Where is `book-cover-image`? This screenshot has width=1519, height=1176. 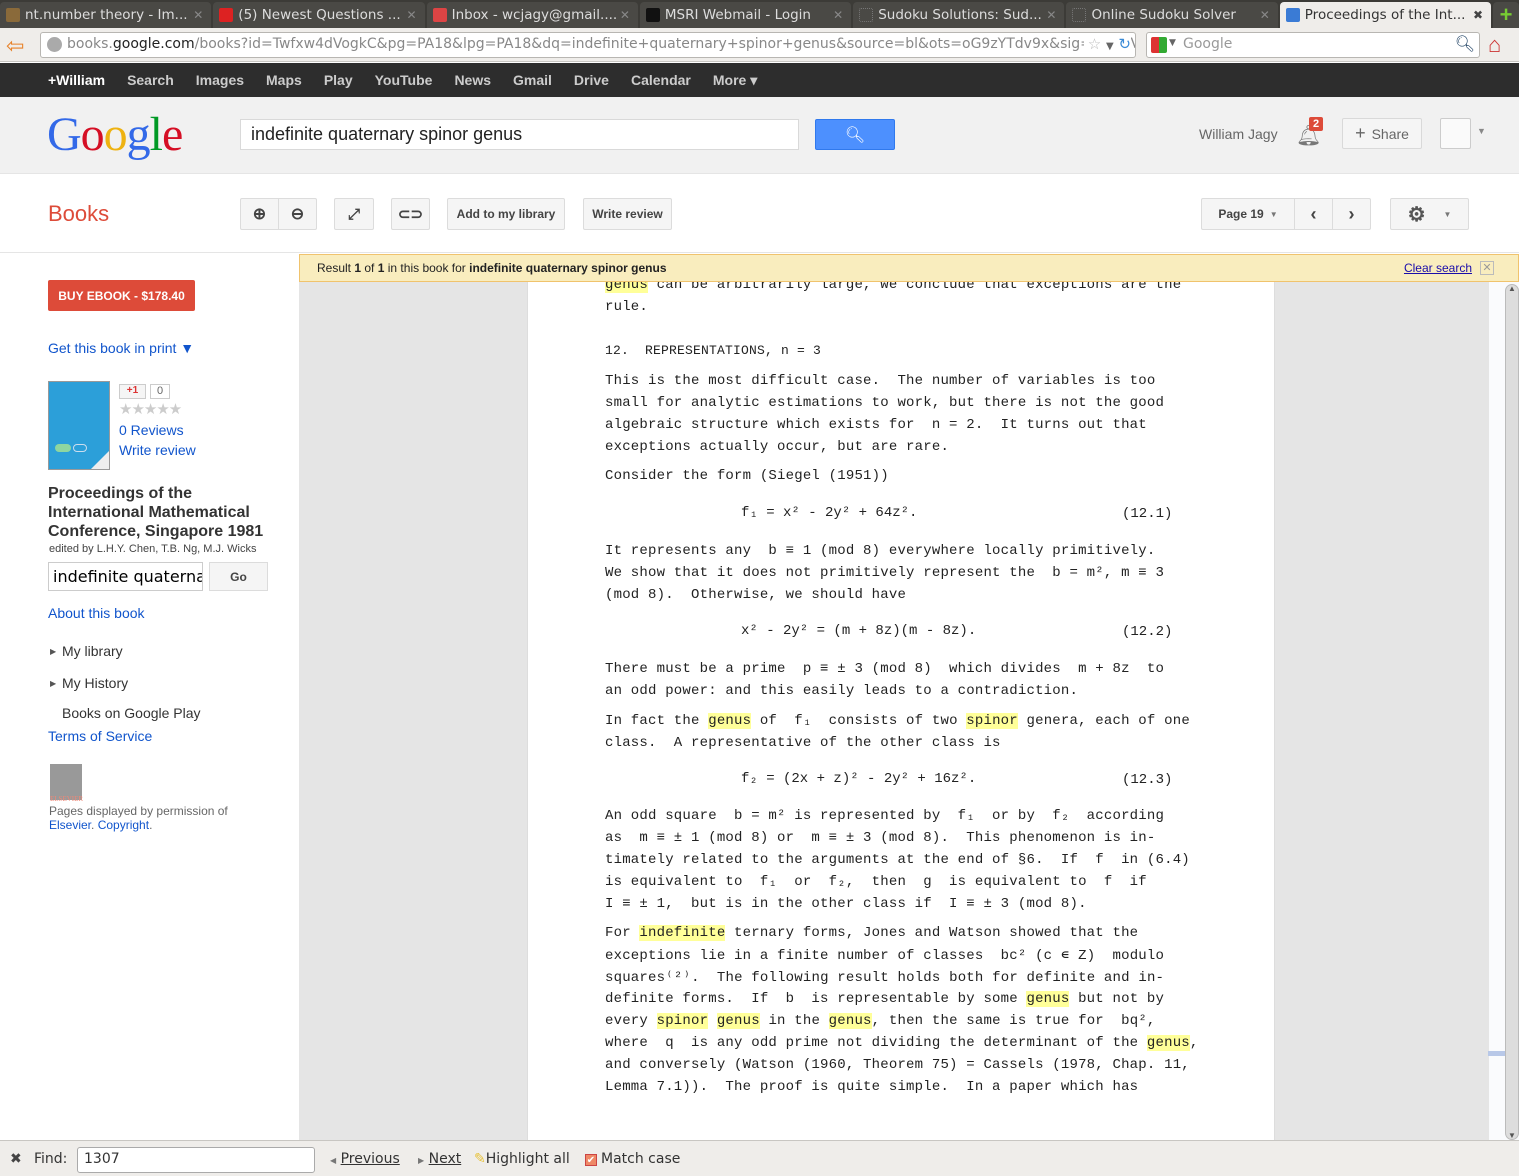 book-cover-image is located at coordinates (79, 425).